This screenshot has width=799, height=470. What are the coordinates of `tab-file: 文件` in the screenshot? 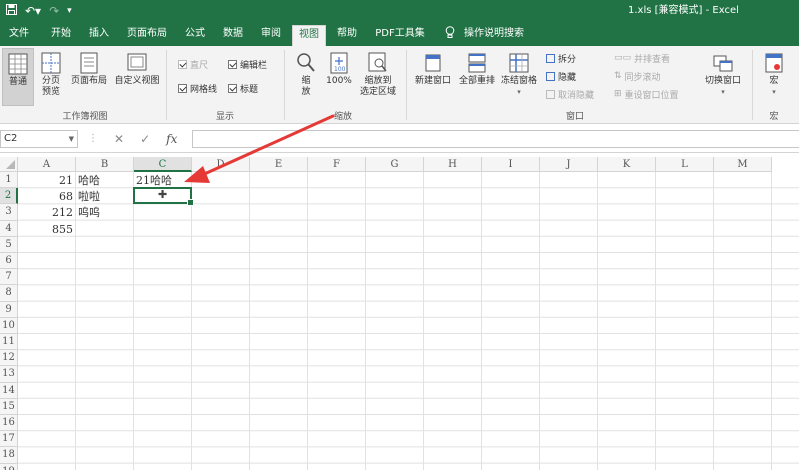 It's located at (19, 36).